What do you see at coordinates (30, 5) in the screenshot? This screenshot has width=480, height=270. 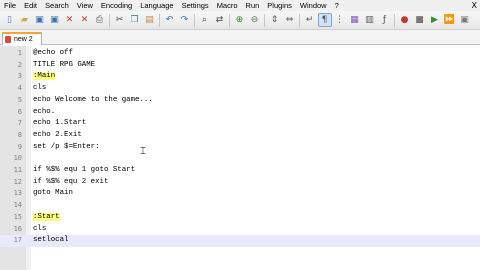 I see `menu-edit: Edit` at bounding box center [30, 5].